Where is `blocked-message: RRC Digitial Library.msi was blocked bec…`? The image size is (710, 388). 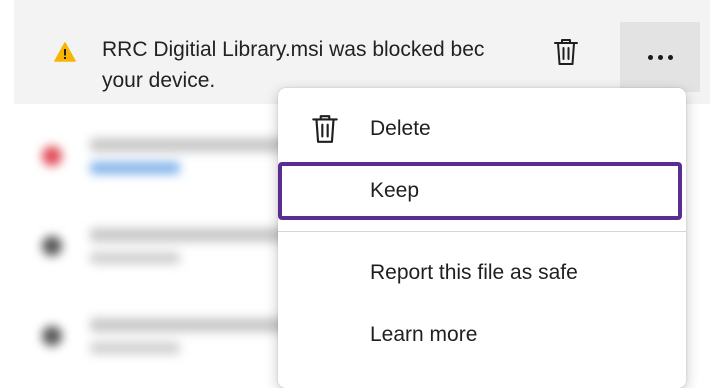 blocked-message: RRC Digitial Library.msi was blocked bec… is located at coordinates (315, 65).